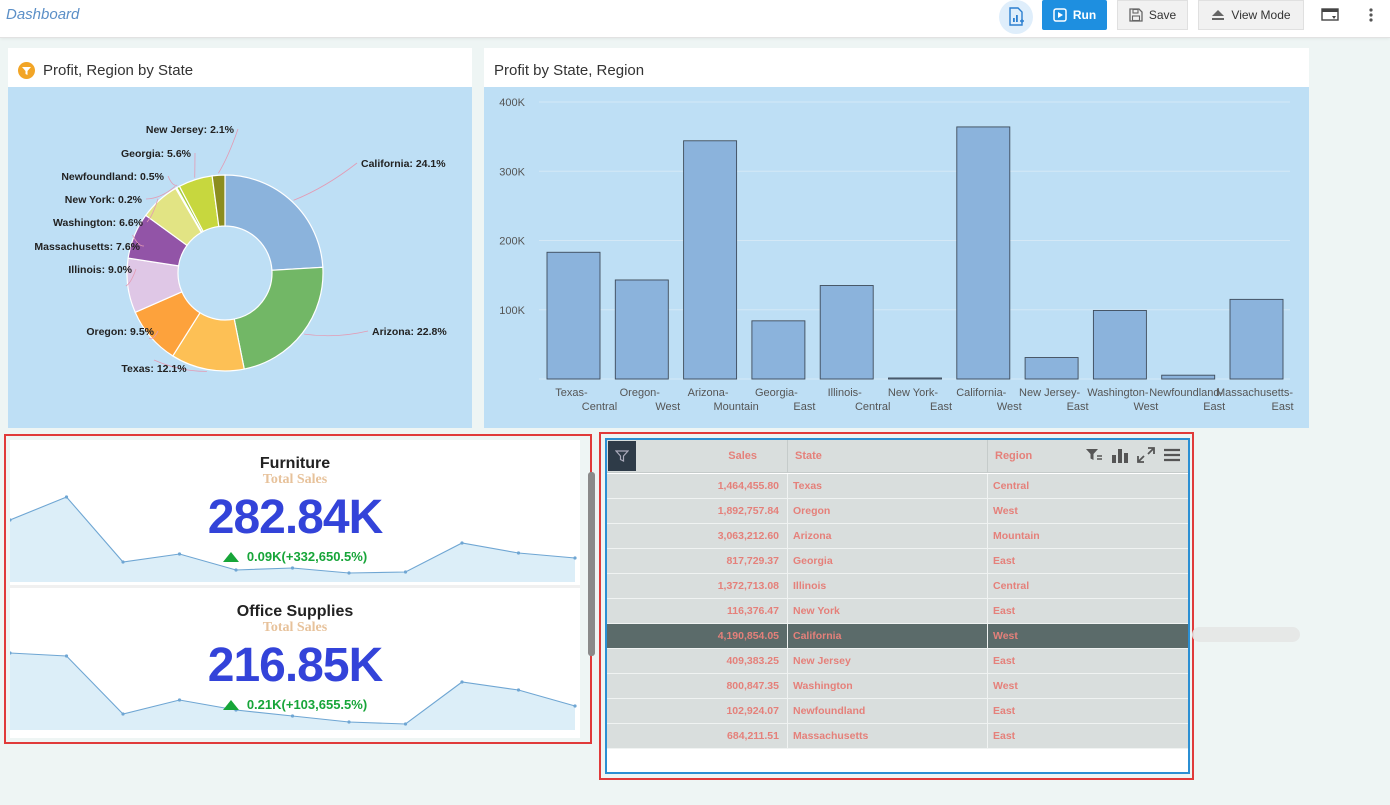  I want to click on drag-handle, so click(1246, 634).